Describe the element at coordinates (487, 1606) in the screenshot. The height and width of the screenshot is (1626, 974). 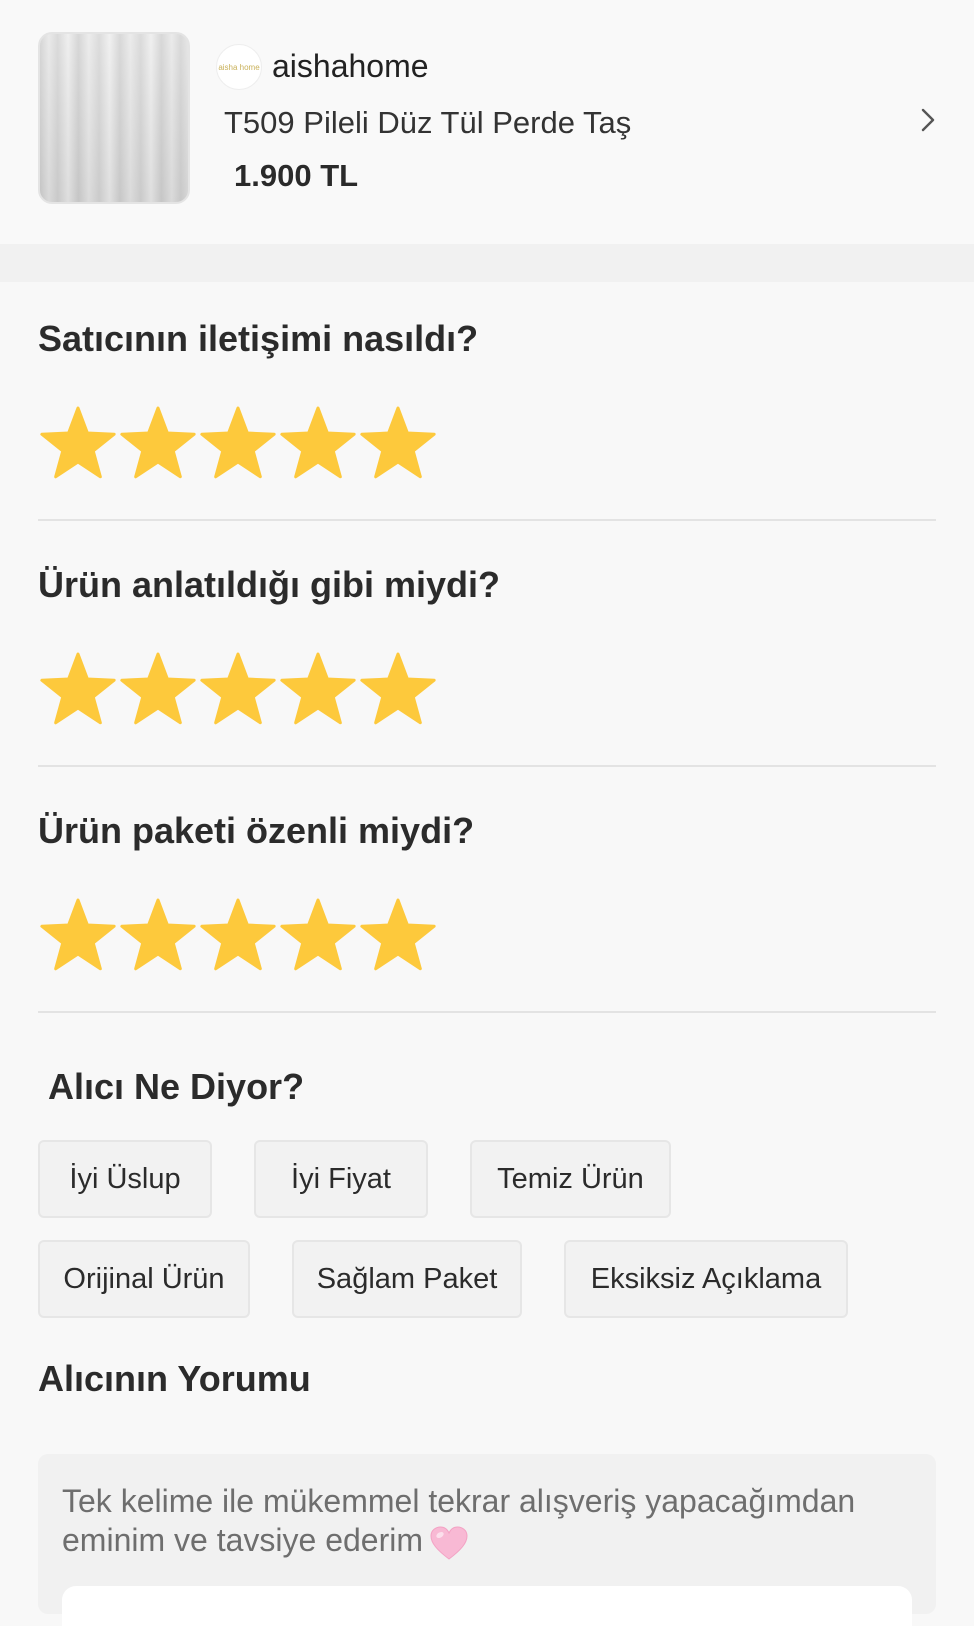
I see `comment-inner-card` at that location.